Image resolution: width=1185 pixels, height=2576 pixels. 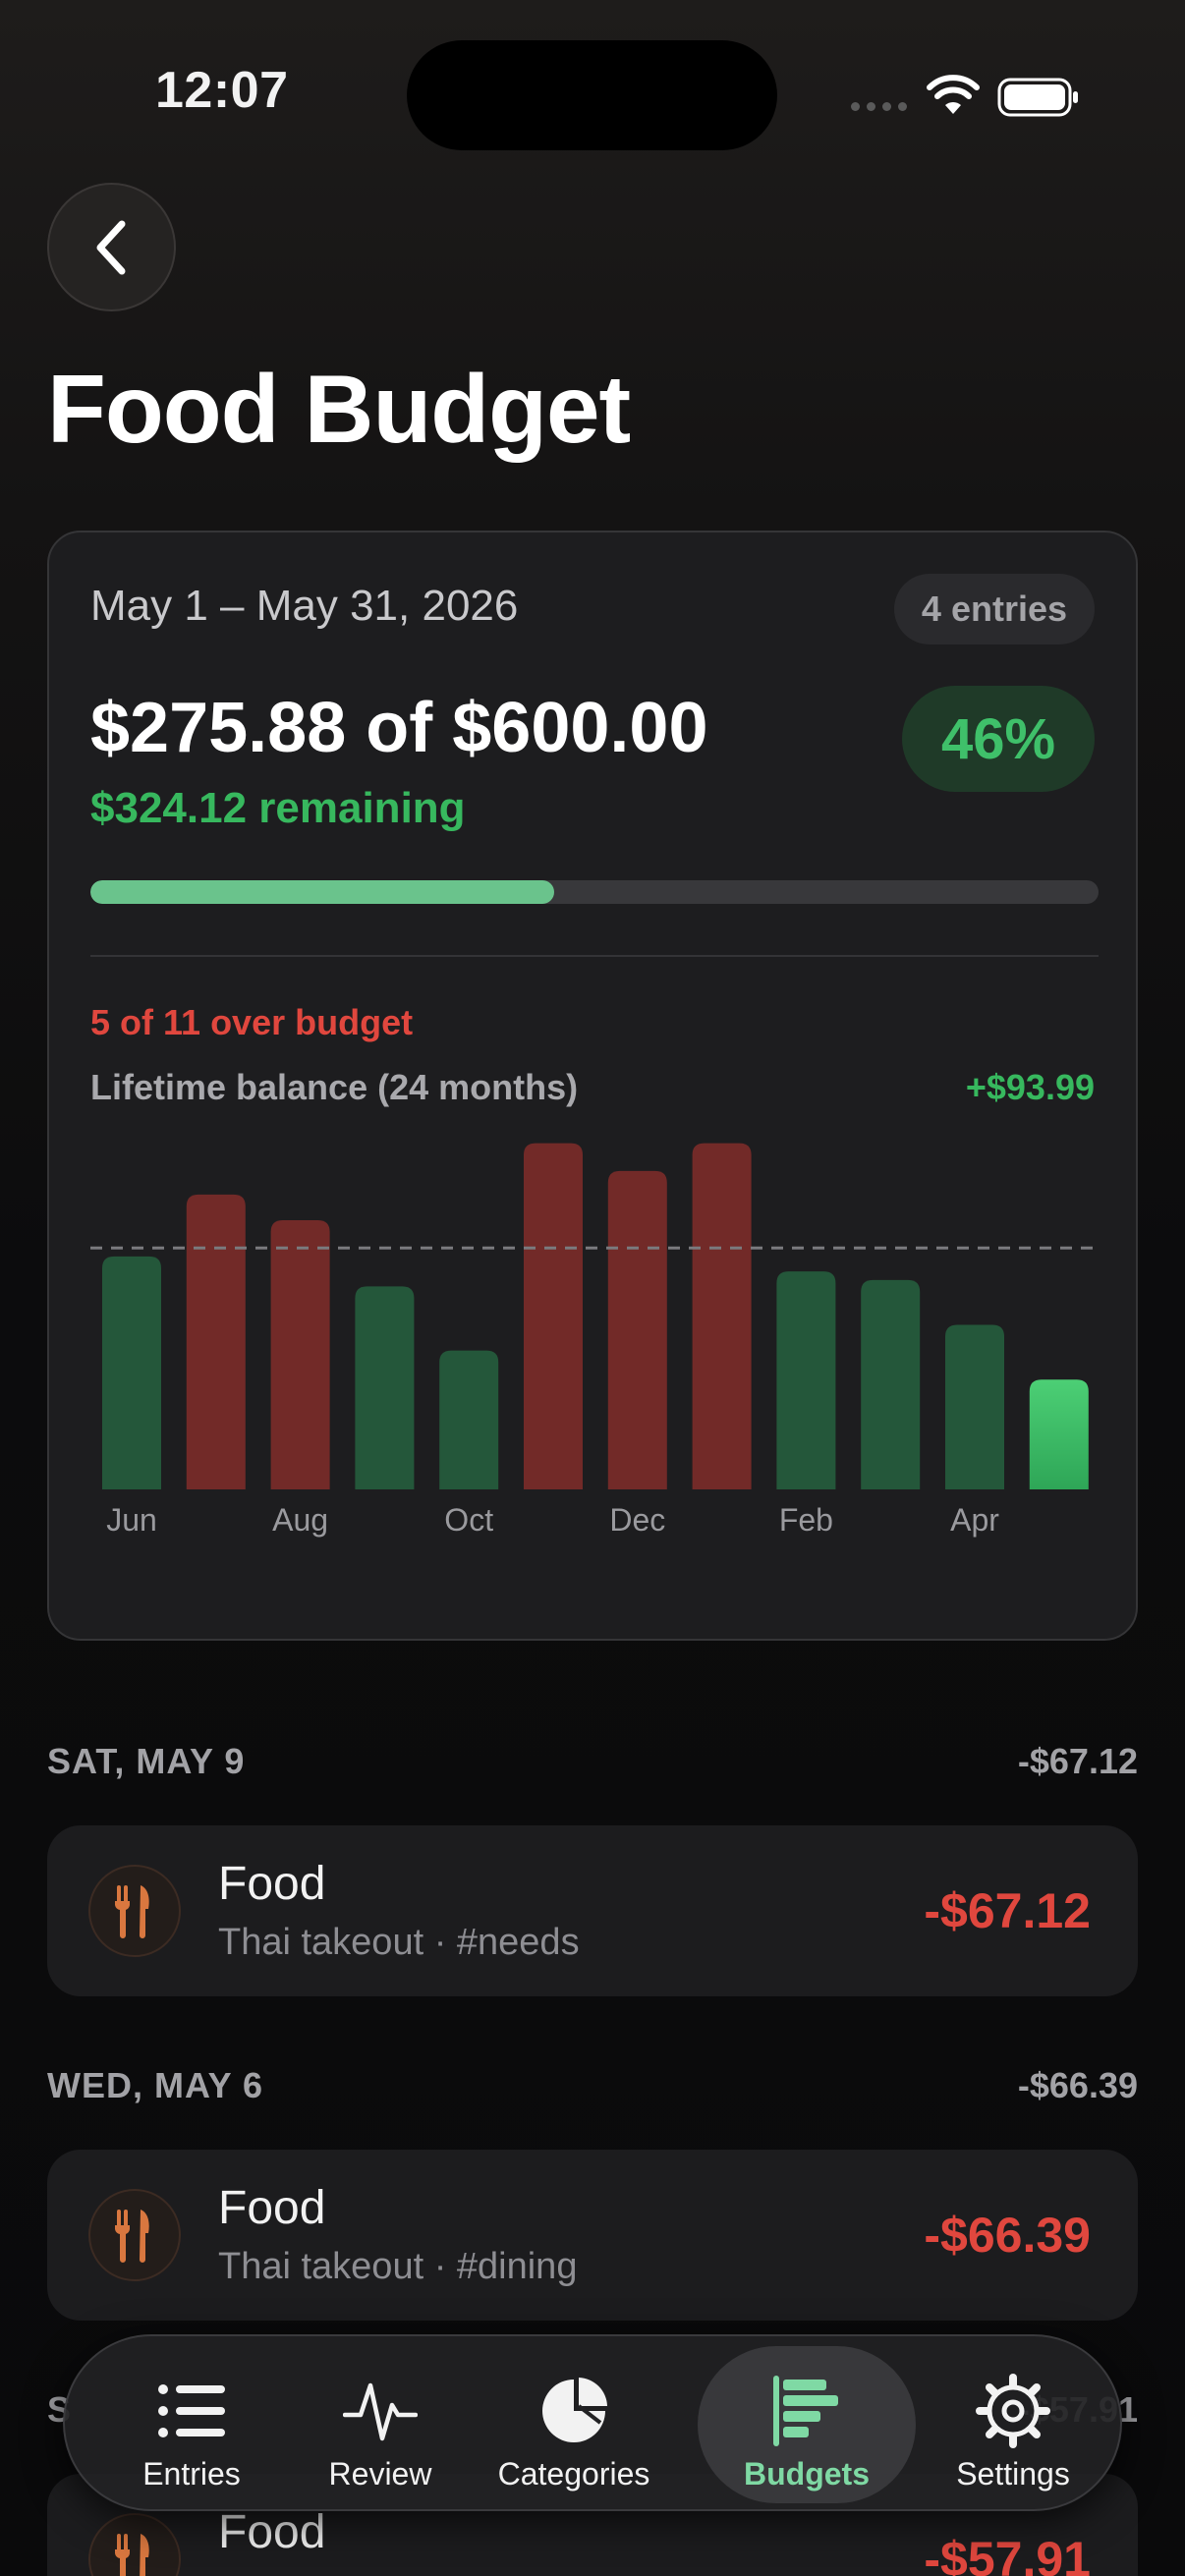 What do you see at coordinates (592, 2235) in the screenshot?
I see `entry-row: Food Thai takeout · #dining -$66.39` at bounding box center [592, 2235].